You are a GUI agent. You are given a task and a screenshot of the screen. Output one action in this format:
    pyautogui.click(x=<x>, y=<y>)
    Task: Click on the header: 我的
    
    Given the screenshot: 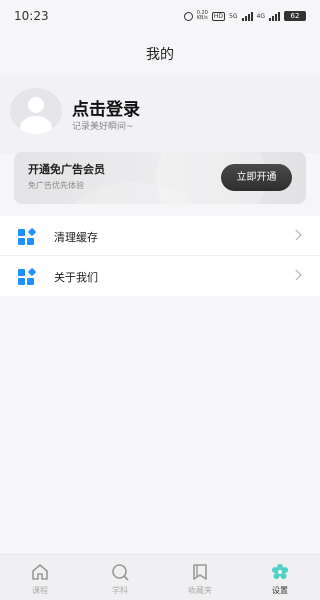 What is the action you would take?
    pyautogui.click(x=160, y=53)
    